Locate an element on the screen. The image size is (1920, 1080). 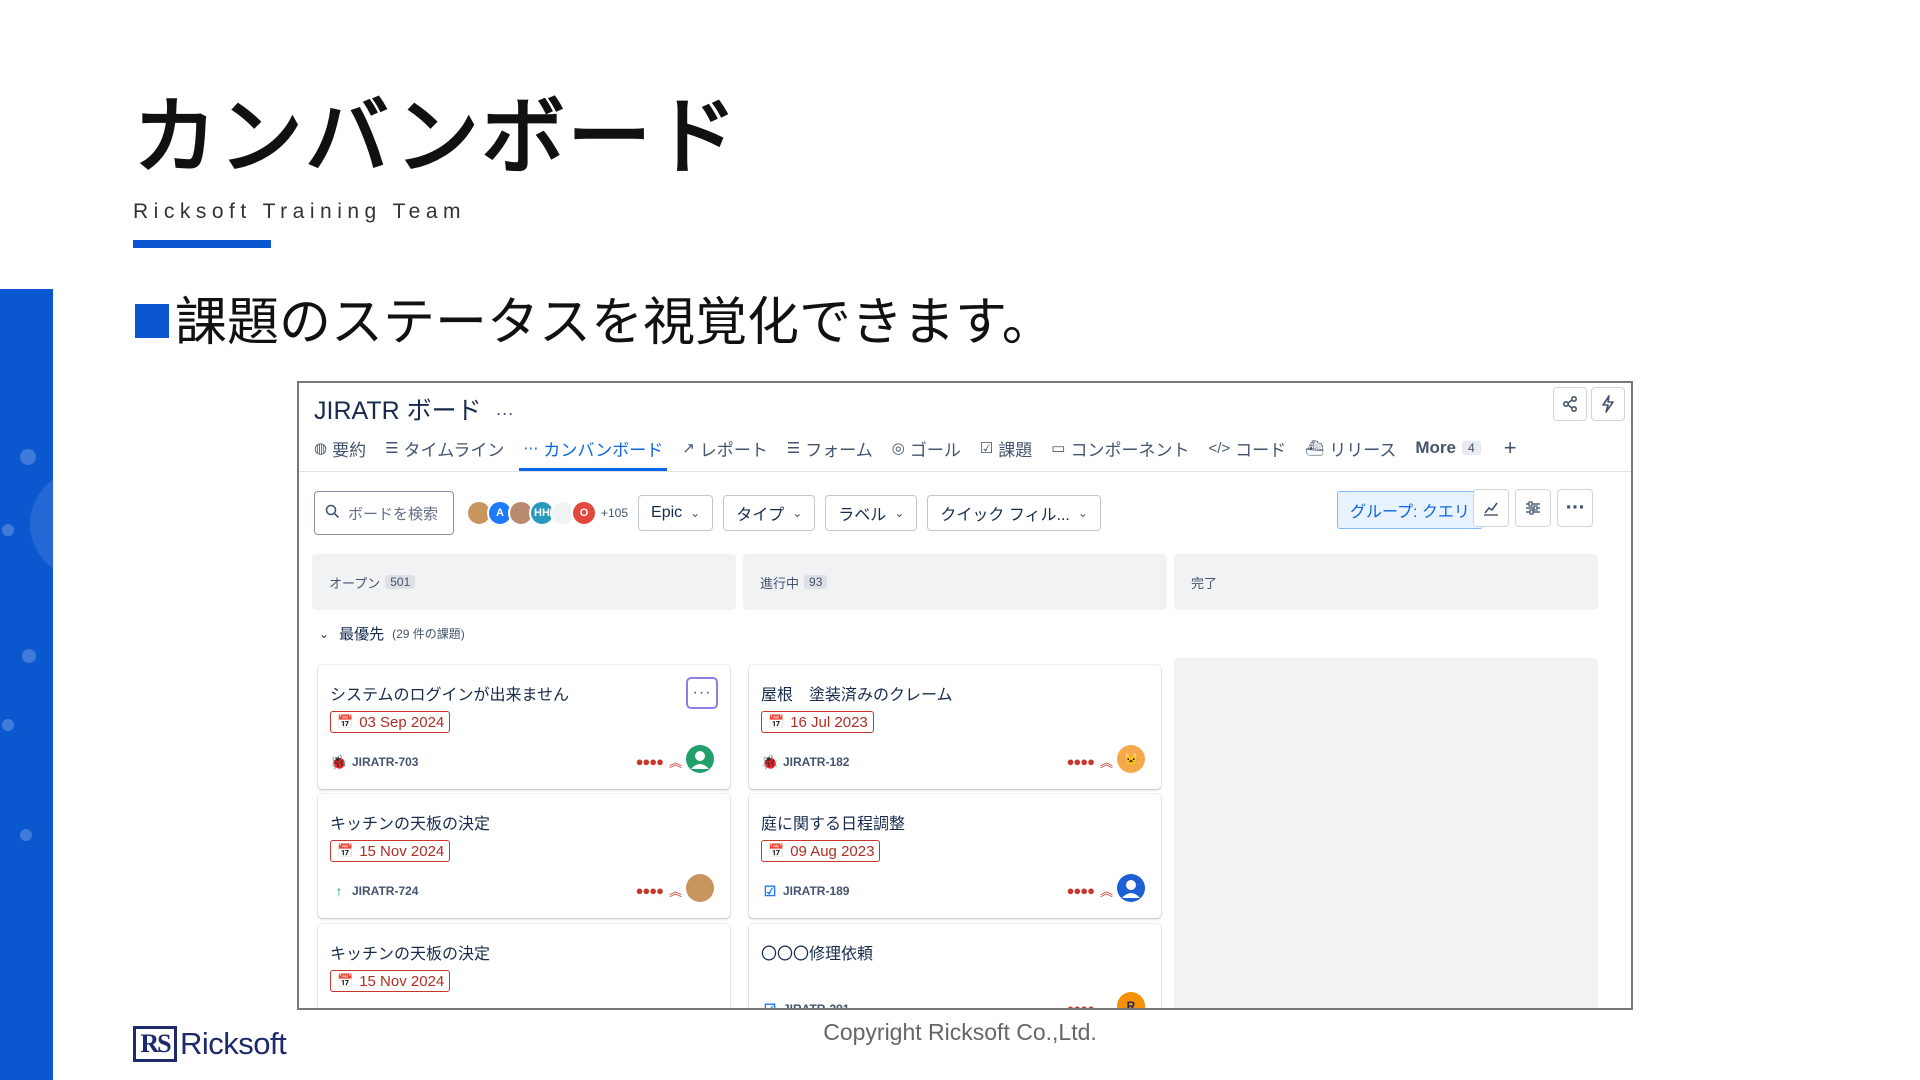
group-by-button: グループ: クエリ is located at coordinates (1410, 510).